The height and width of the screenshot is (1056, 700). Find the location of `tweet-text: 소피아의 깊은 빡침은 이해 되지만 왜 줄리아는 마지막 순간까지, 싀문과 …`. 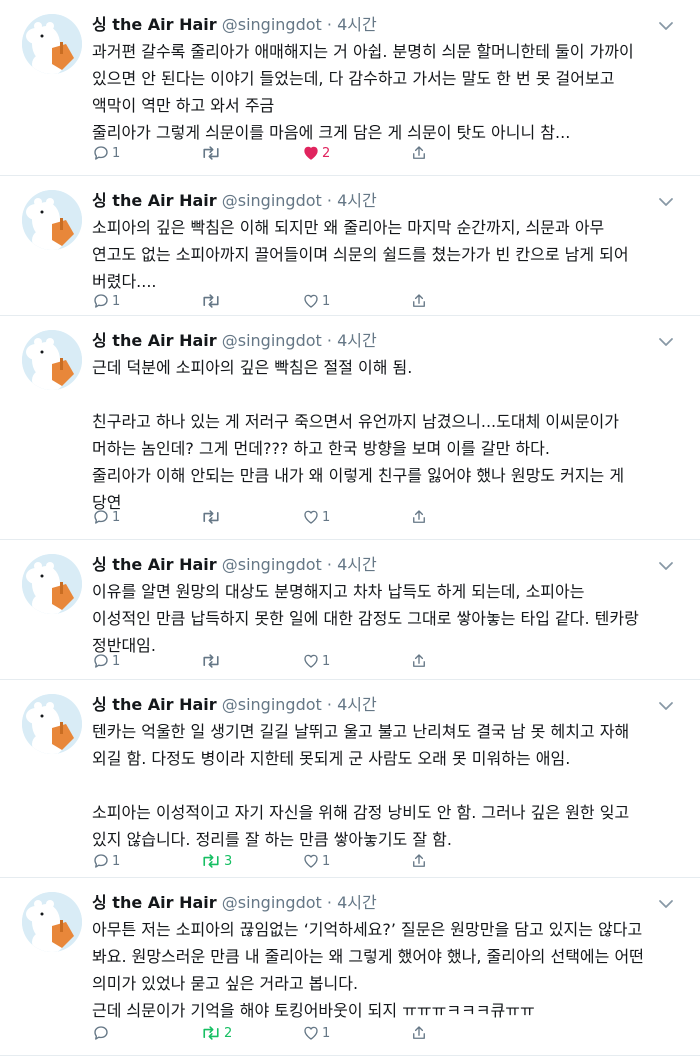

tweet-text: 소피아의 깊은 빡침은 이해 되지만 왜 줄리아는 마지막 순간까지, 싀문과 … is located at coordinates (360, 254).